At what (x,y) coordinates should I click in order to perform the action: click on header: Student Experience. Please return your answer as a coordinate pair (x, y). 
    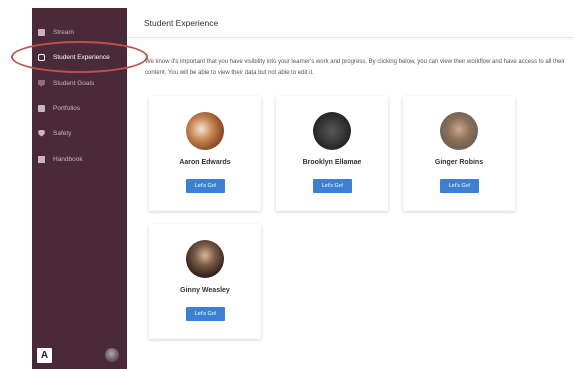
    Looking at the image, I should click on (350, 23).